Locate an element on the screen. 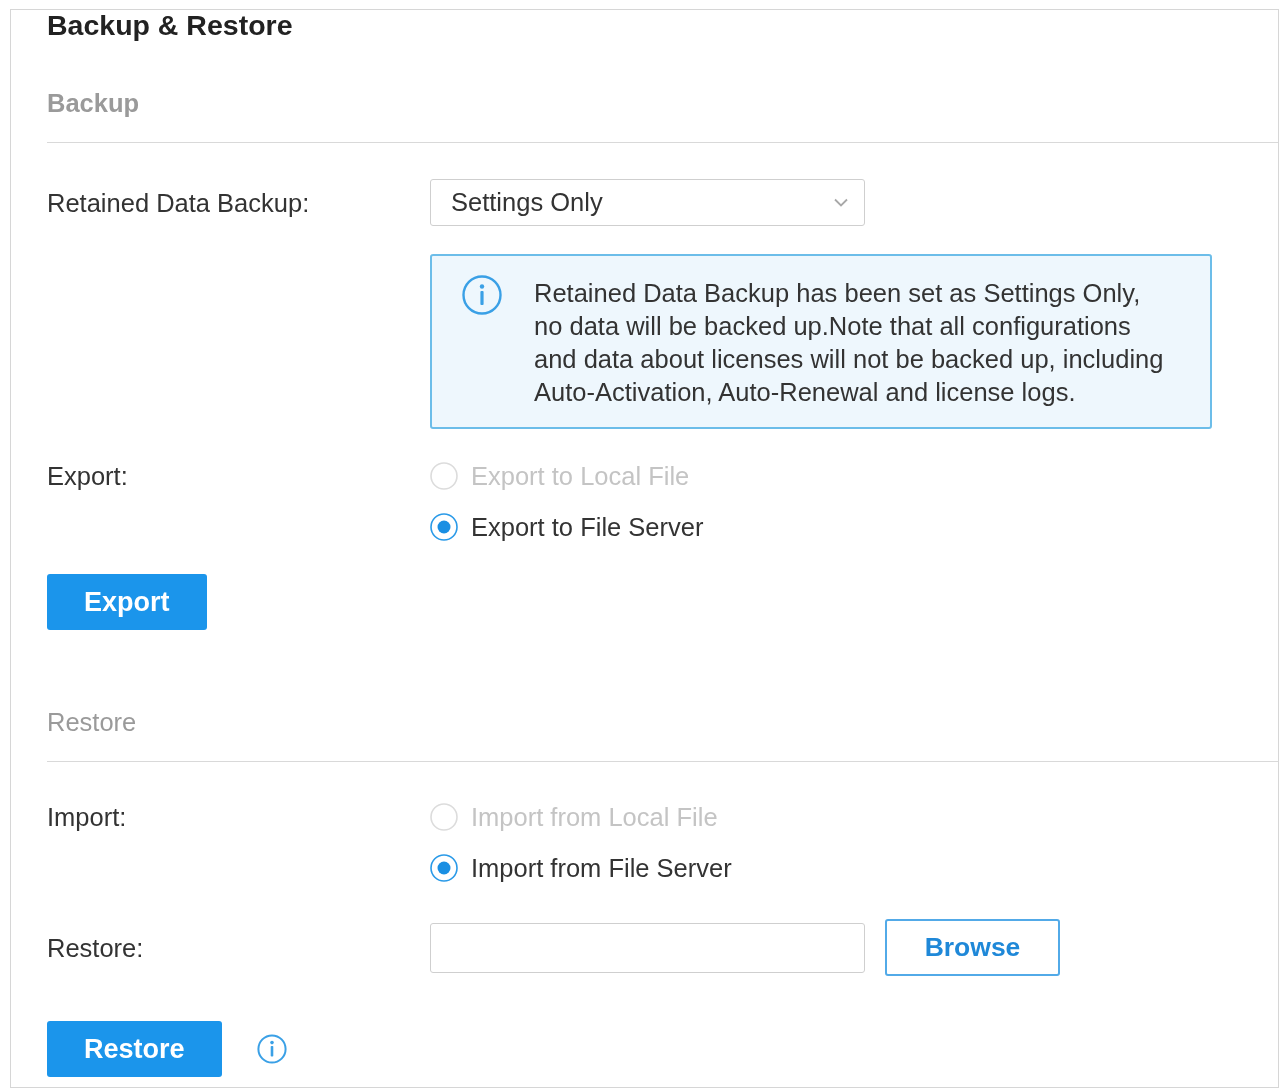  radio-option: Export to File Server is located at coordinates (567, 527).